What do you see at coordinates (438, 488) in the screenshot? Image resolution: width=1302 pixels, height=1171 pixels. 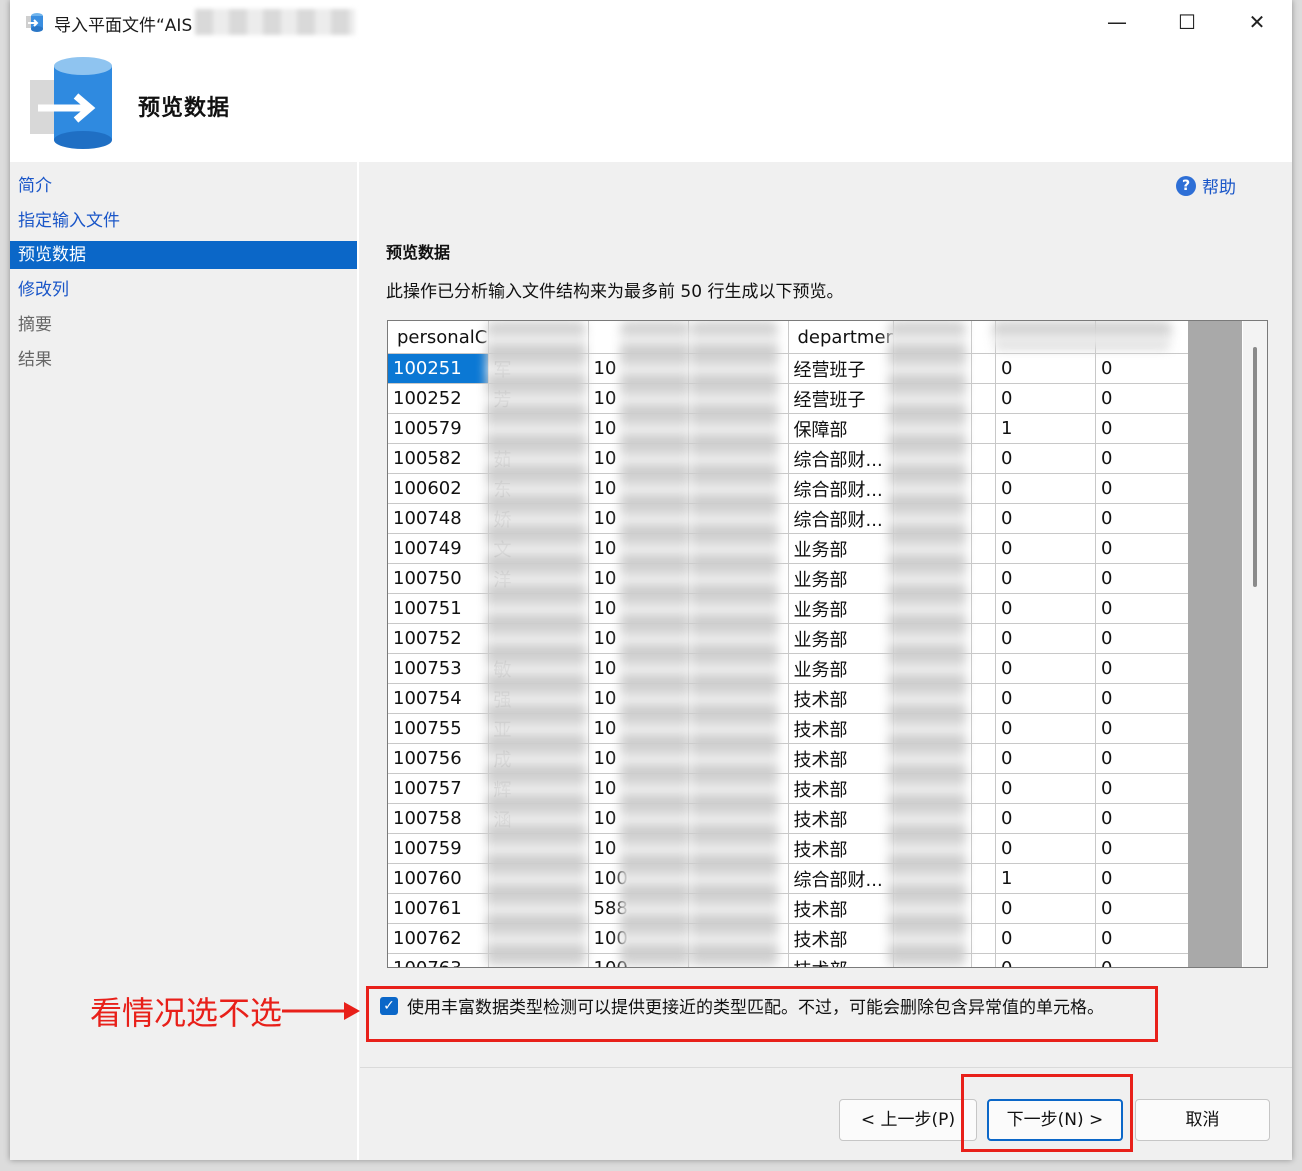 I see `table-cell: 100602` at bounding box center [438, 488].